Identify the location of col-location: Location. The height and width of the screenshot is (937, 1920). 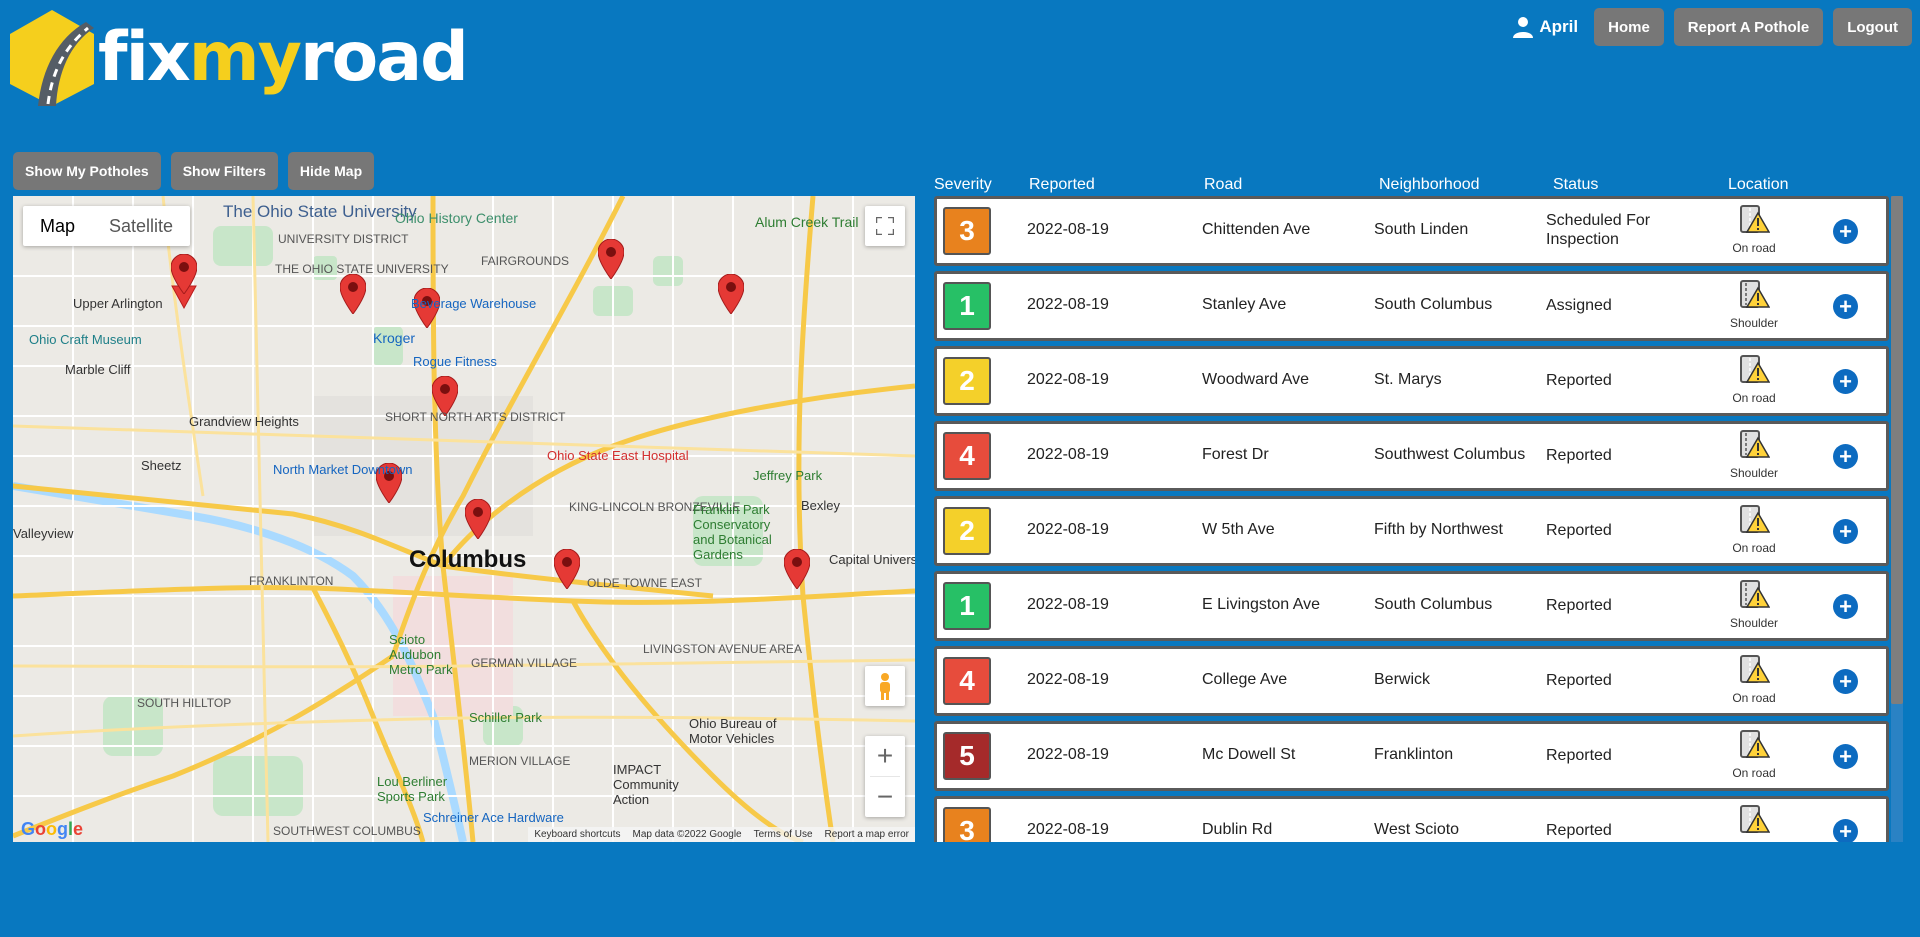
(1758, 185).